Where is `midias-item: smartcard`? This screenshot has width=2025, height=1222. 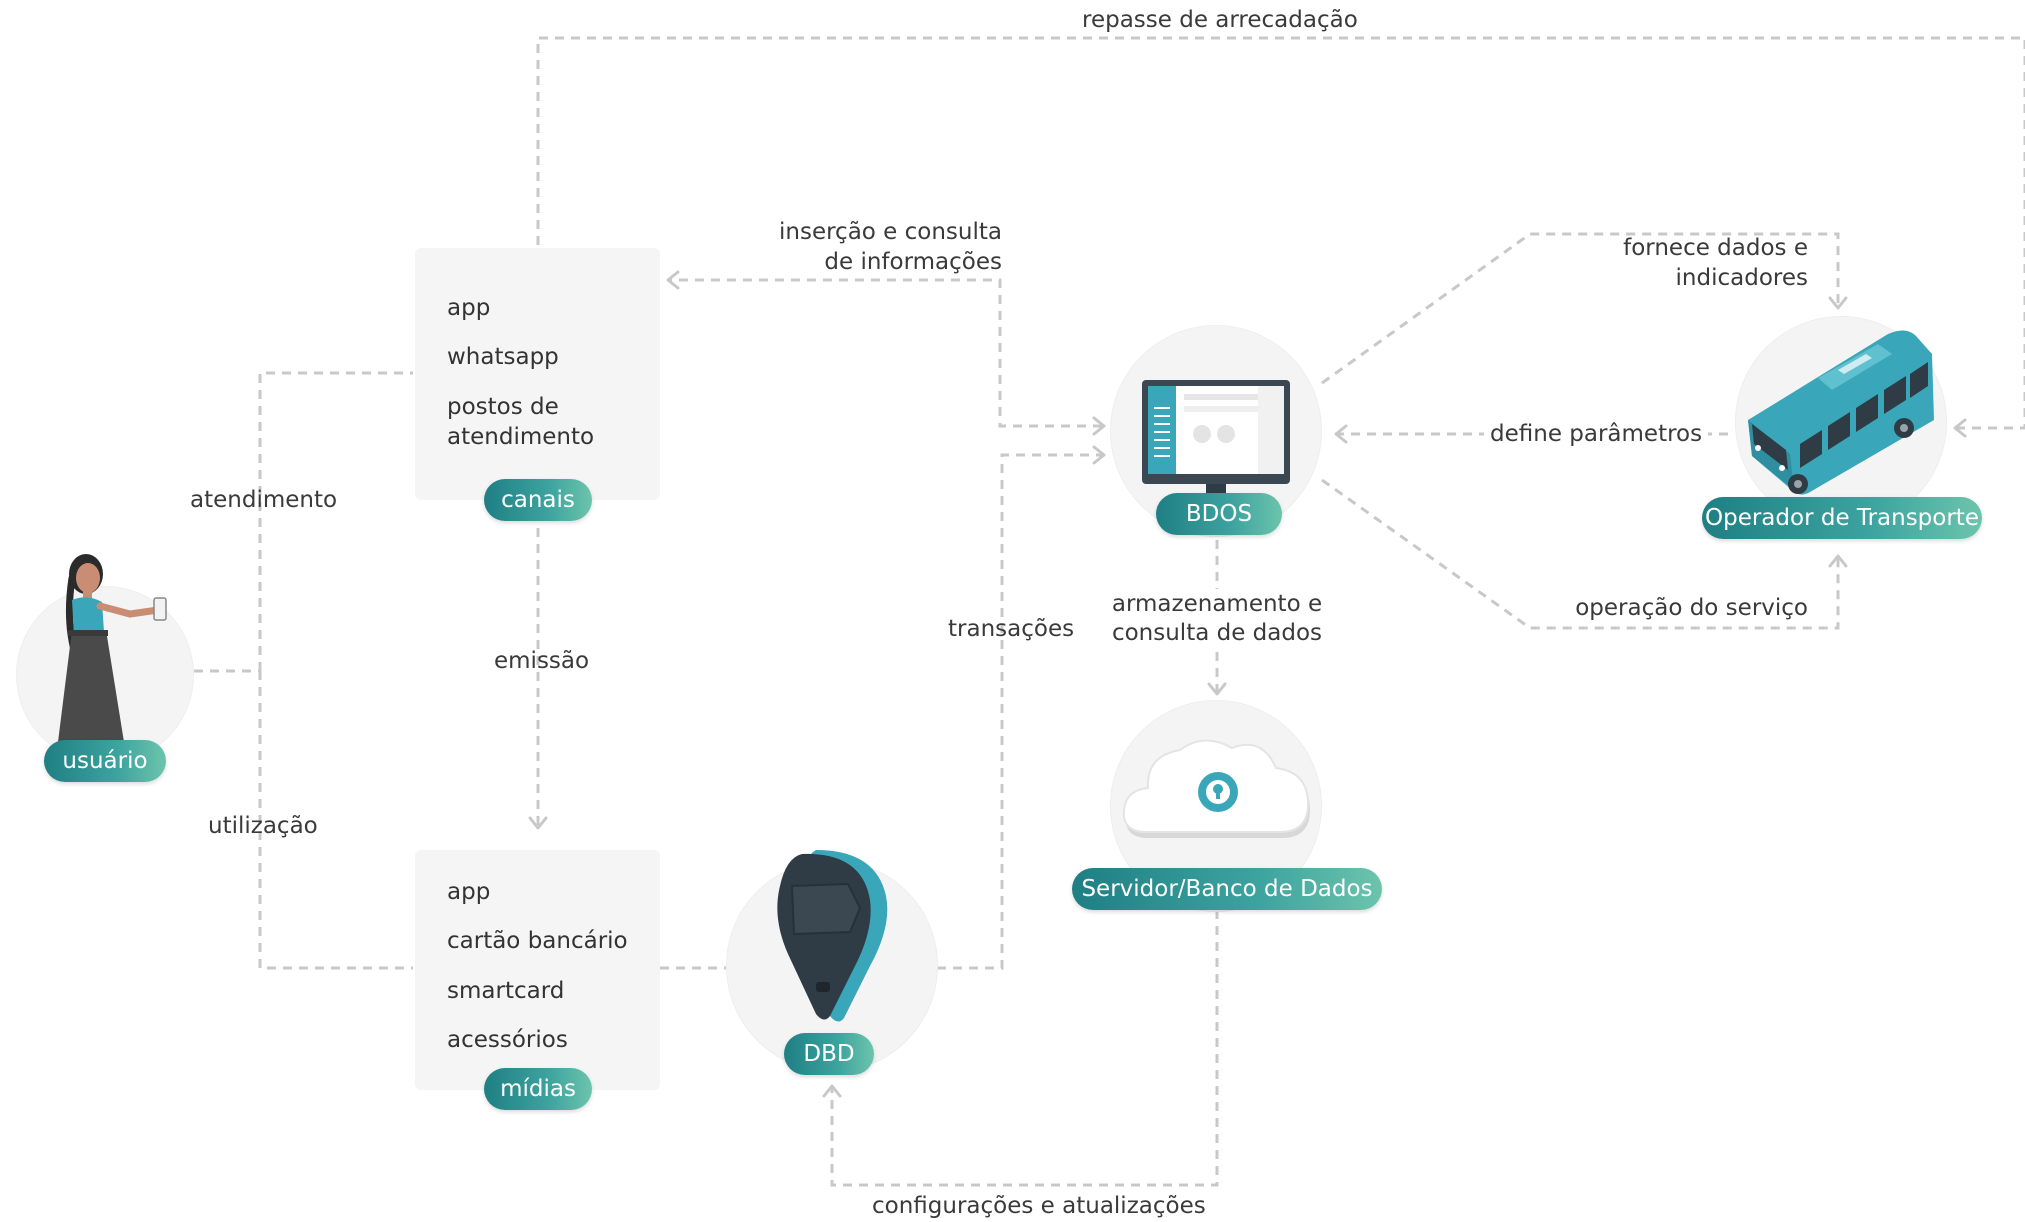
midias-item: smartcard is located at coordinates (506, 991).